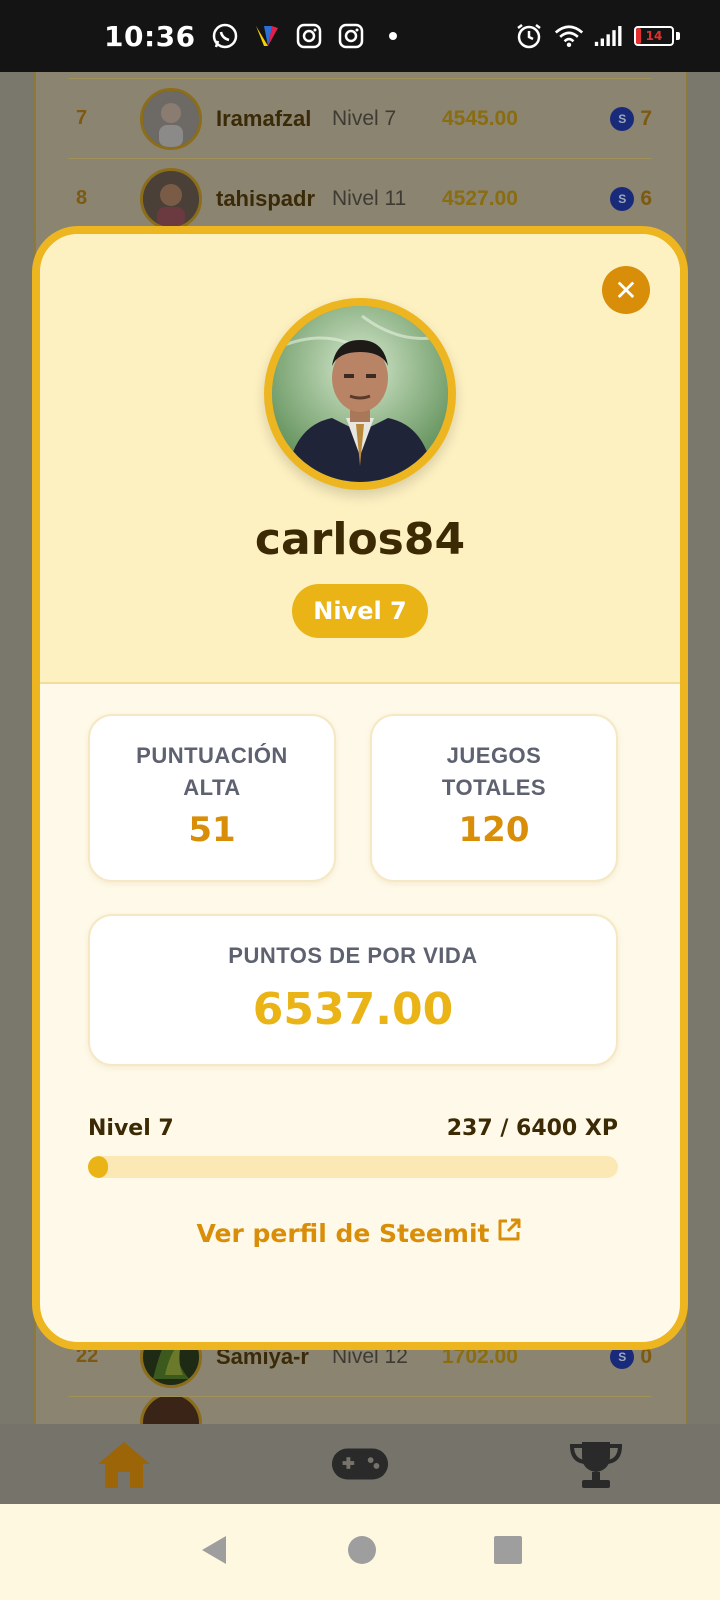  Describe the element at coordinates (225, 36) in the screenshot. I see `whatsapp-icon` at that location.